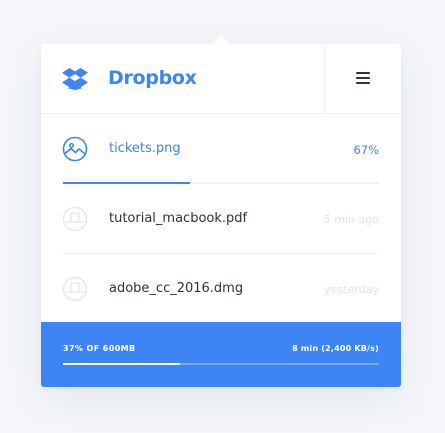 This screenshot has width=445, height=433. I want to click on transfer-rate-label: 8 min (2,400 KB/s), so click(335, 348).